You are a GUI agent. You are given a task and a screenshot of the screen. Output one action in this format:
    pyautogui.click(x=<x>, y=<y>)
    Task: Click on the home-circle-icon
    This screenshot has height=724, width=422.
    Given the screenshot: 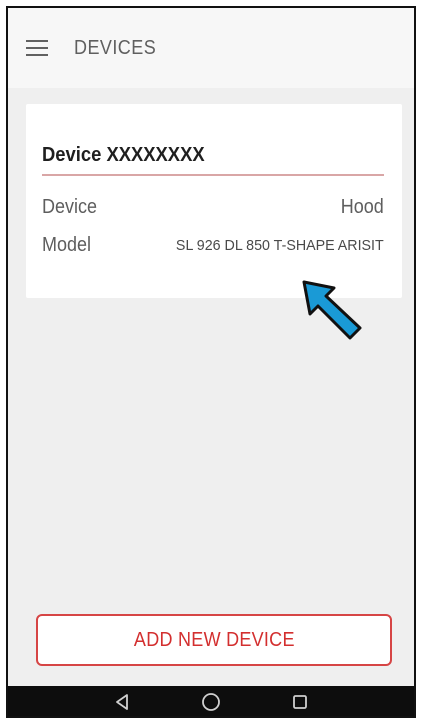 What is the action you would take?
    pyautogui.click(x=211, y=702)
    